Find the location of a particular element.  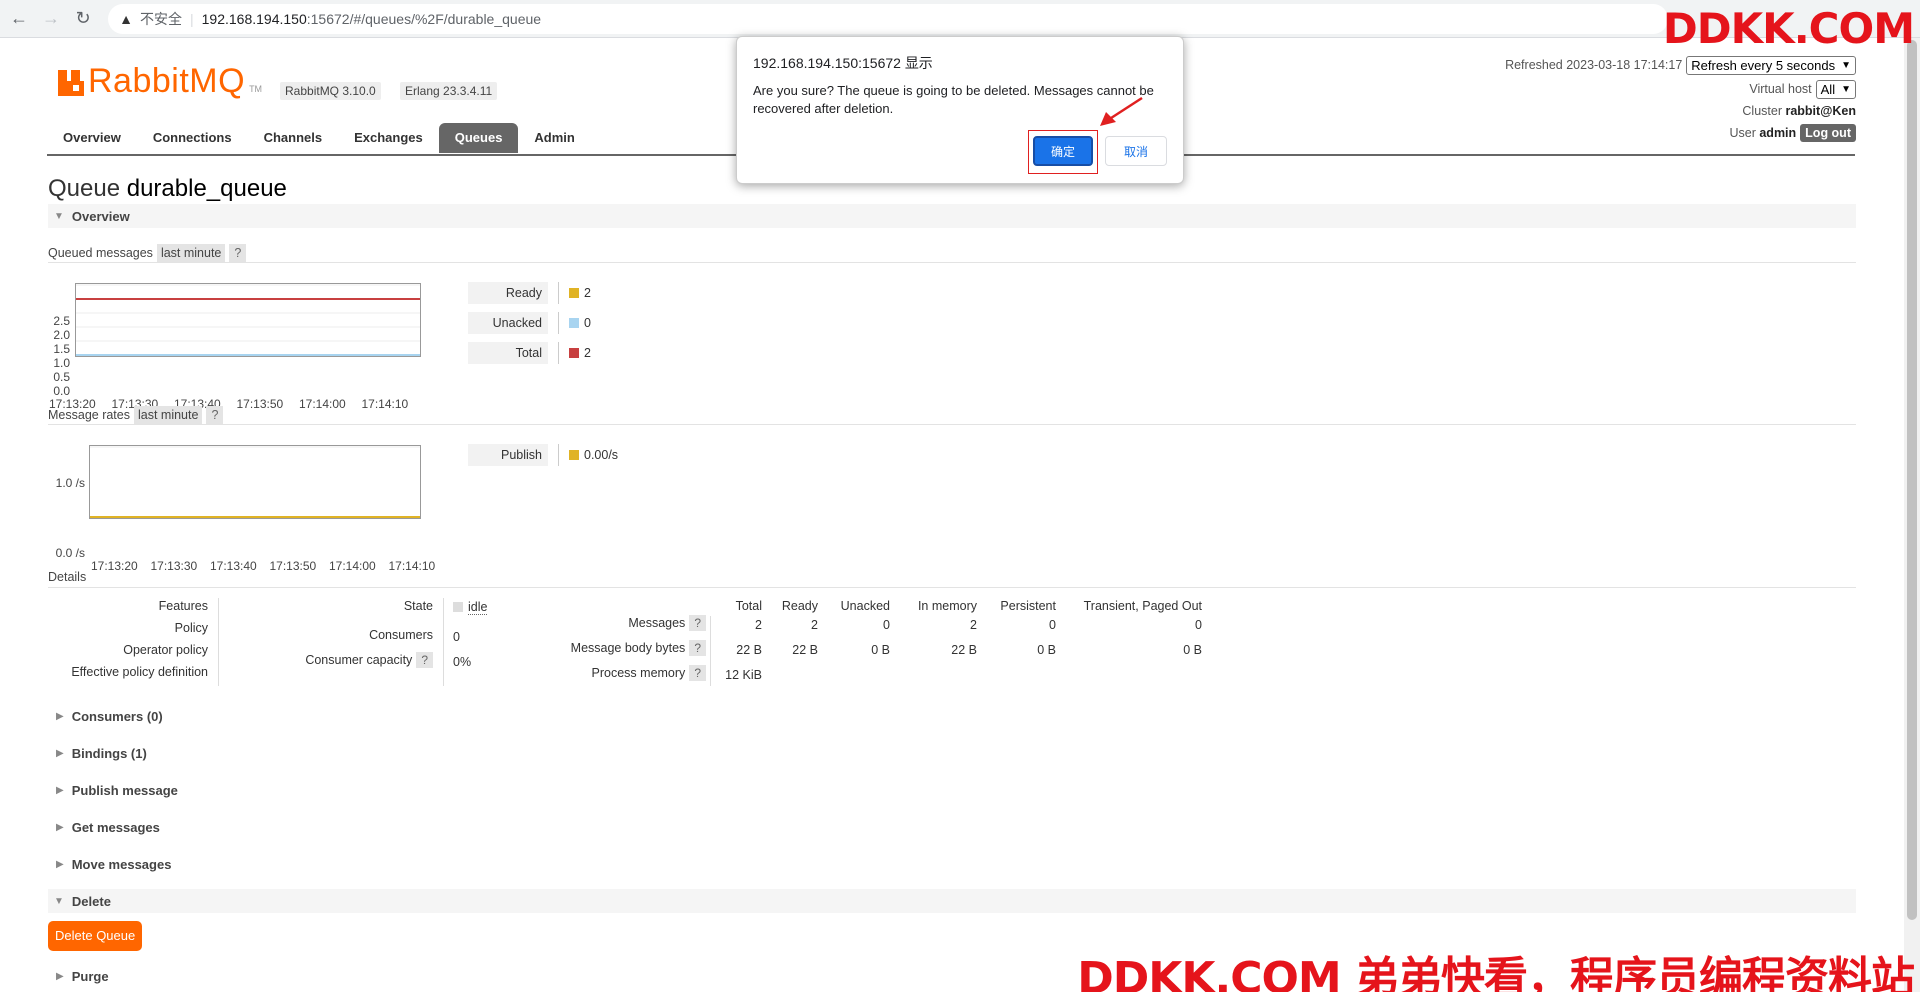

section-publish-toggle: ▶ Publish message is located at coordinates (952, 790).